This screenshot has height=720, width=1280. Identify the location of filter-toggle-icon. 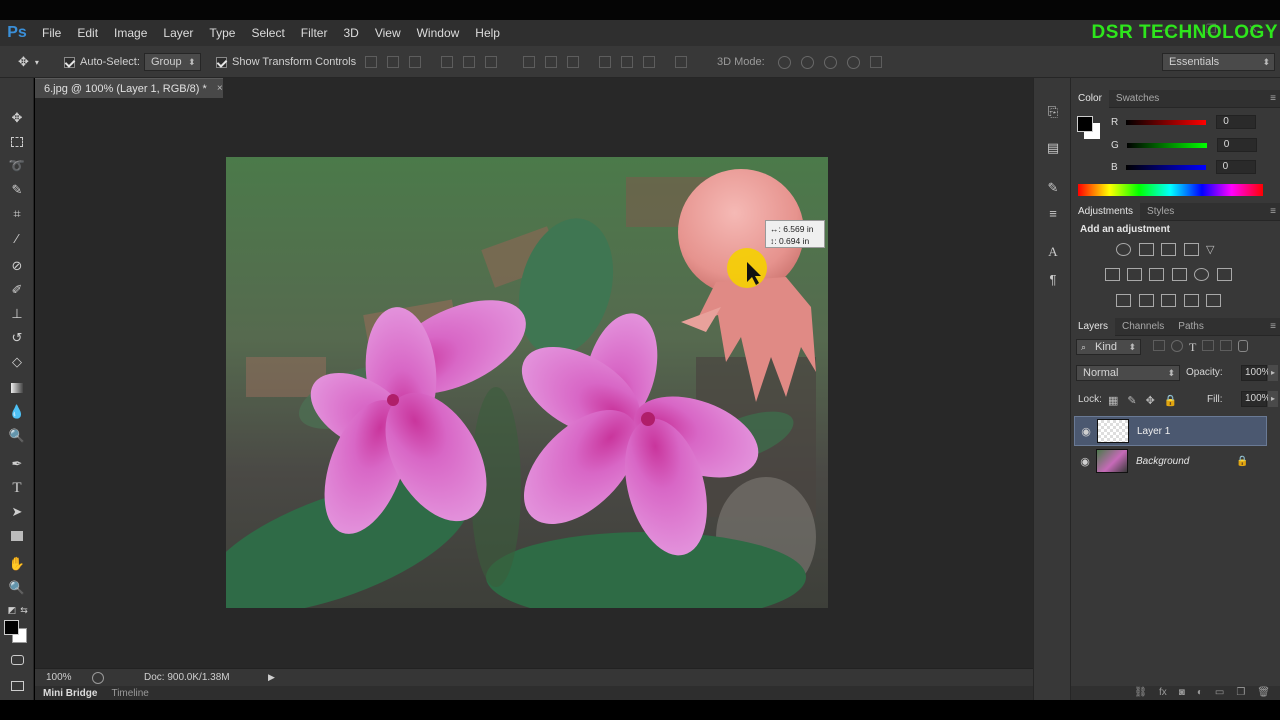
(1243, 346).